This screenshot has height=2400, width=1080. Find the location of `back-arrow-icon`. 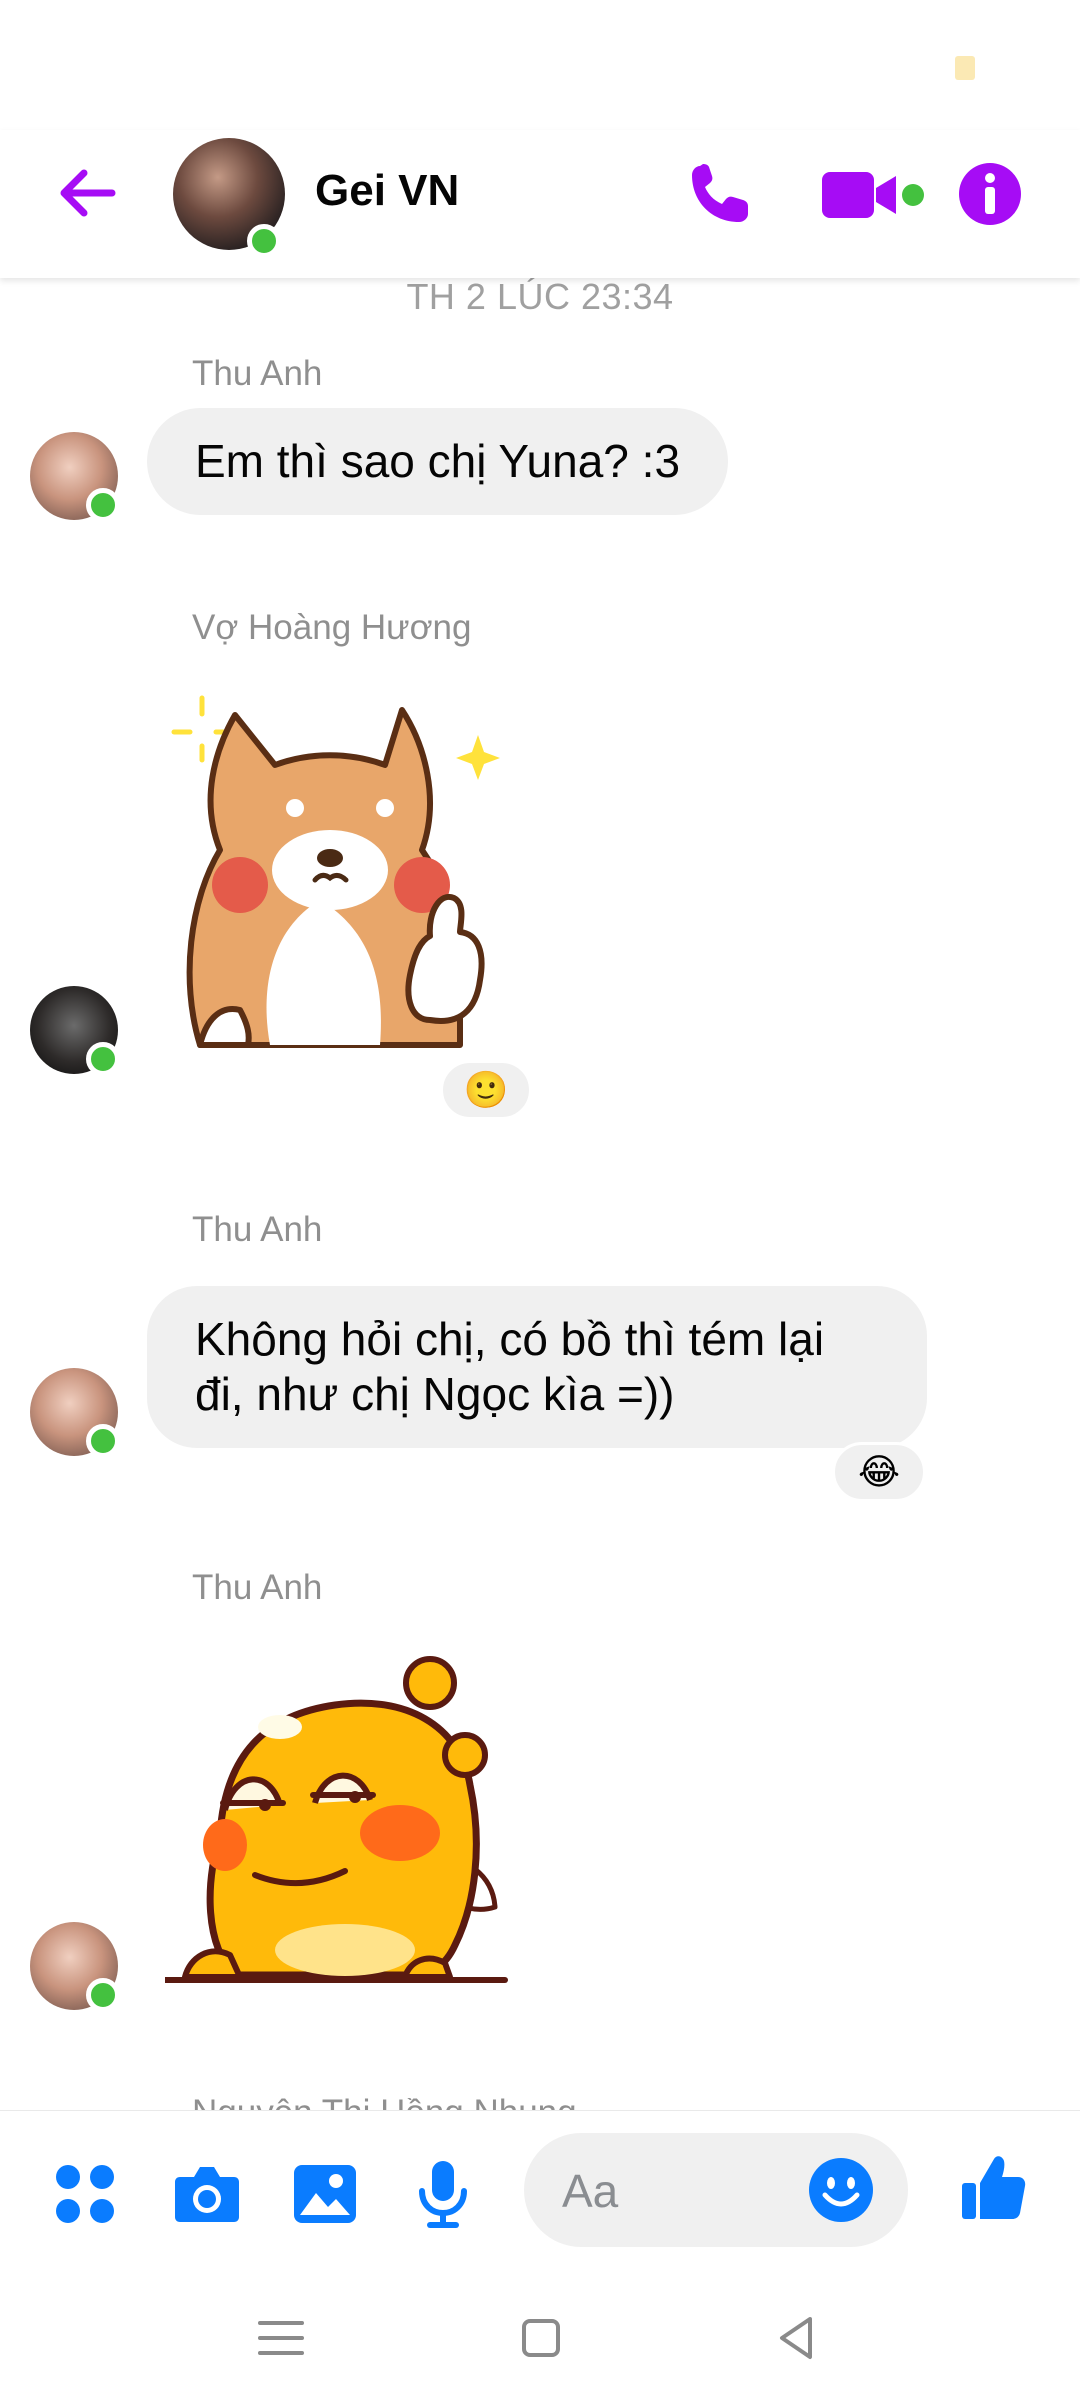

back-arrow-icon is located at coordinates (87, 193).